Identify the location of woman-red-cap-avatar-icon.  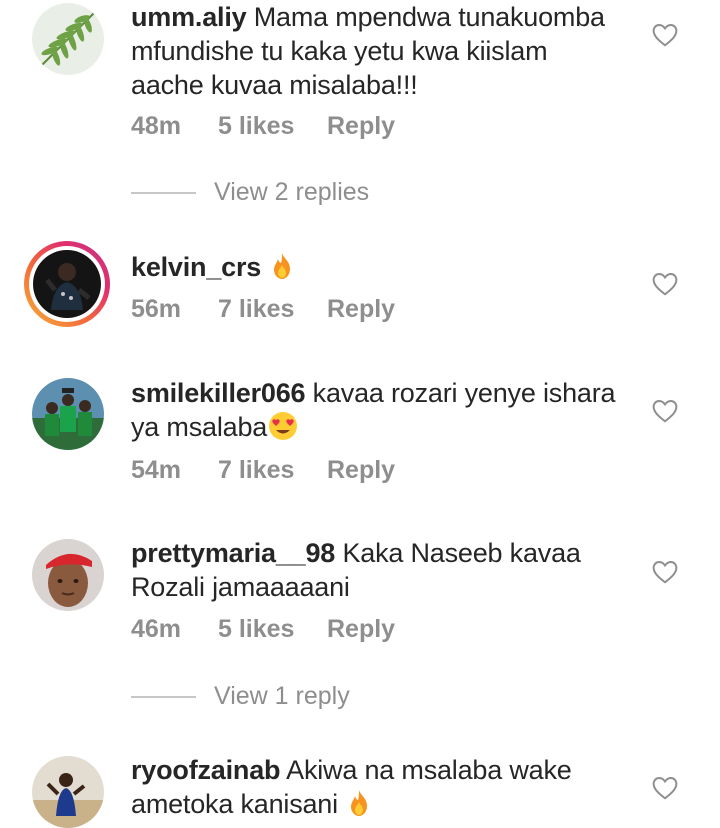
(68, 575).